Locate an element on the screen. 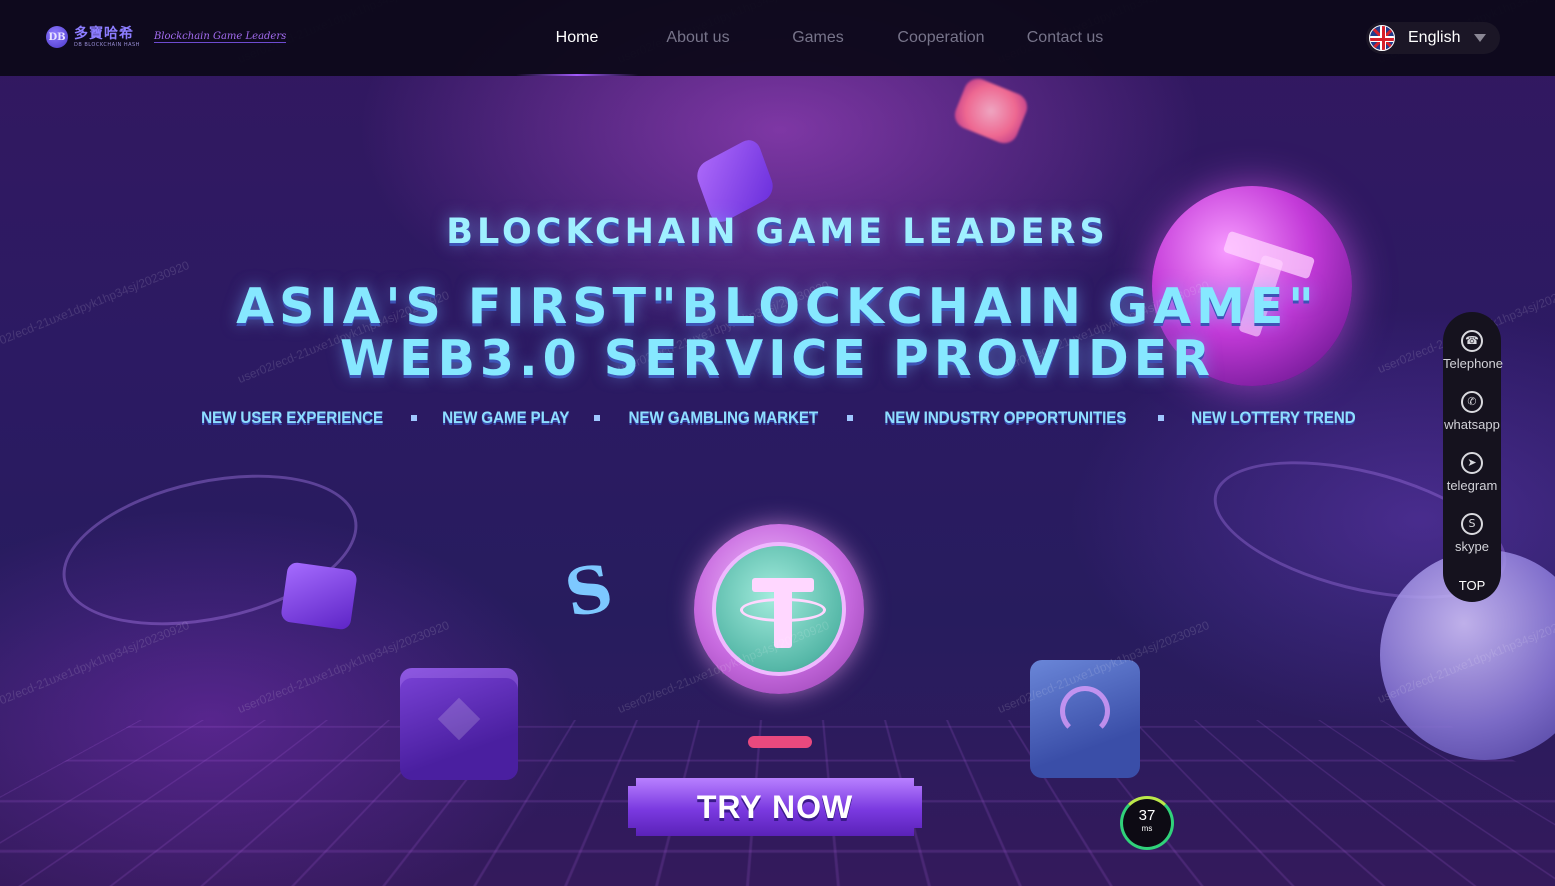  phone-icon: ☎ is located at coordinates (1472, 341).